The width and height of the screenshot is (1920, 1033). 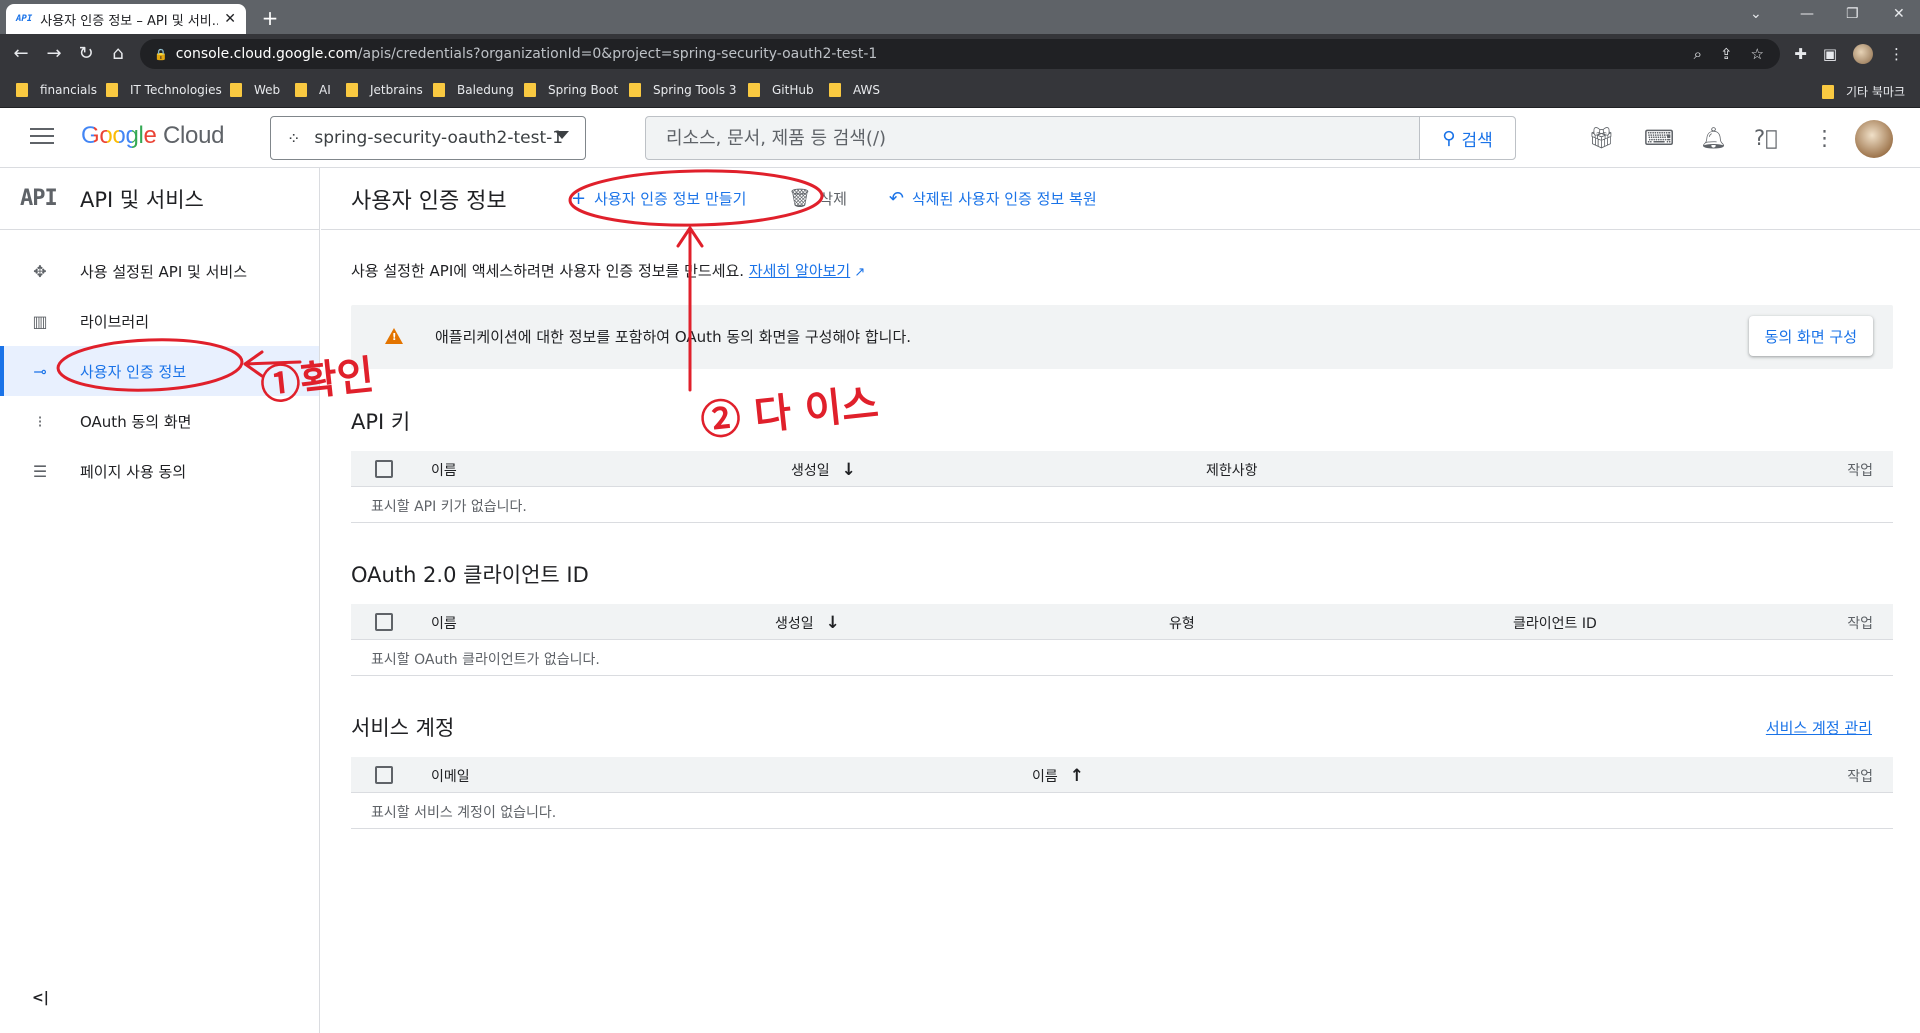 What do you see at coordinates (317, 380) in the screenshot?
I see `annotation-note-1: ①확인` at bounding box center [317, 380].